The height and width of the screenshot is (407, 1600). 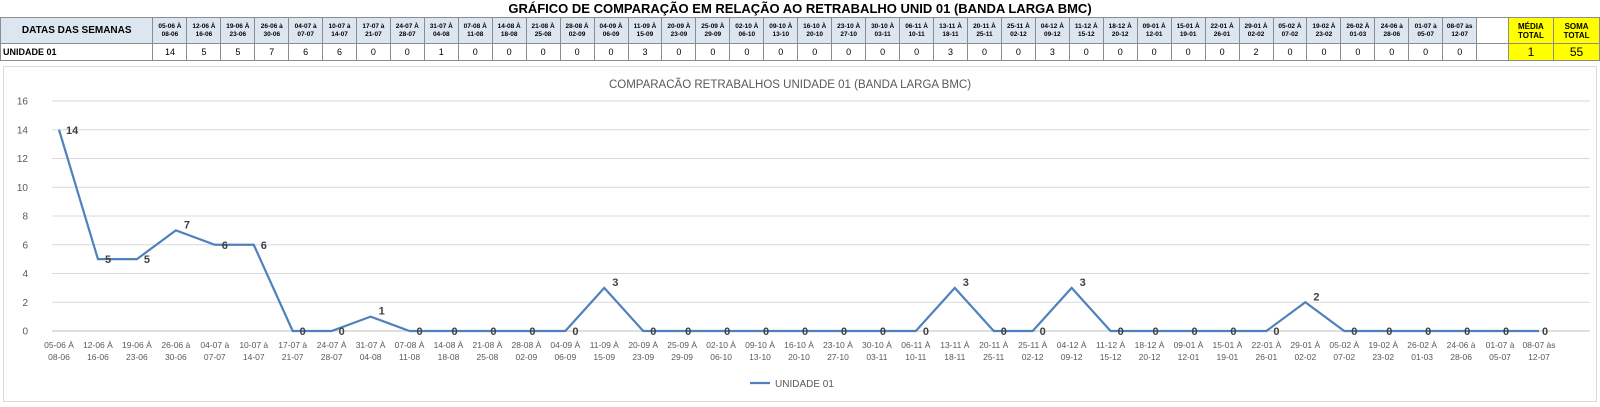 I want to click on week-header-cell: 21-08 À 25-08, so click(x=543, y=30).